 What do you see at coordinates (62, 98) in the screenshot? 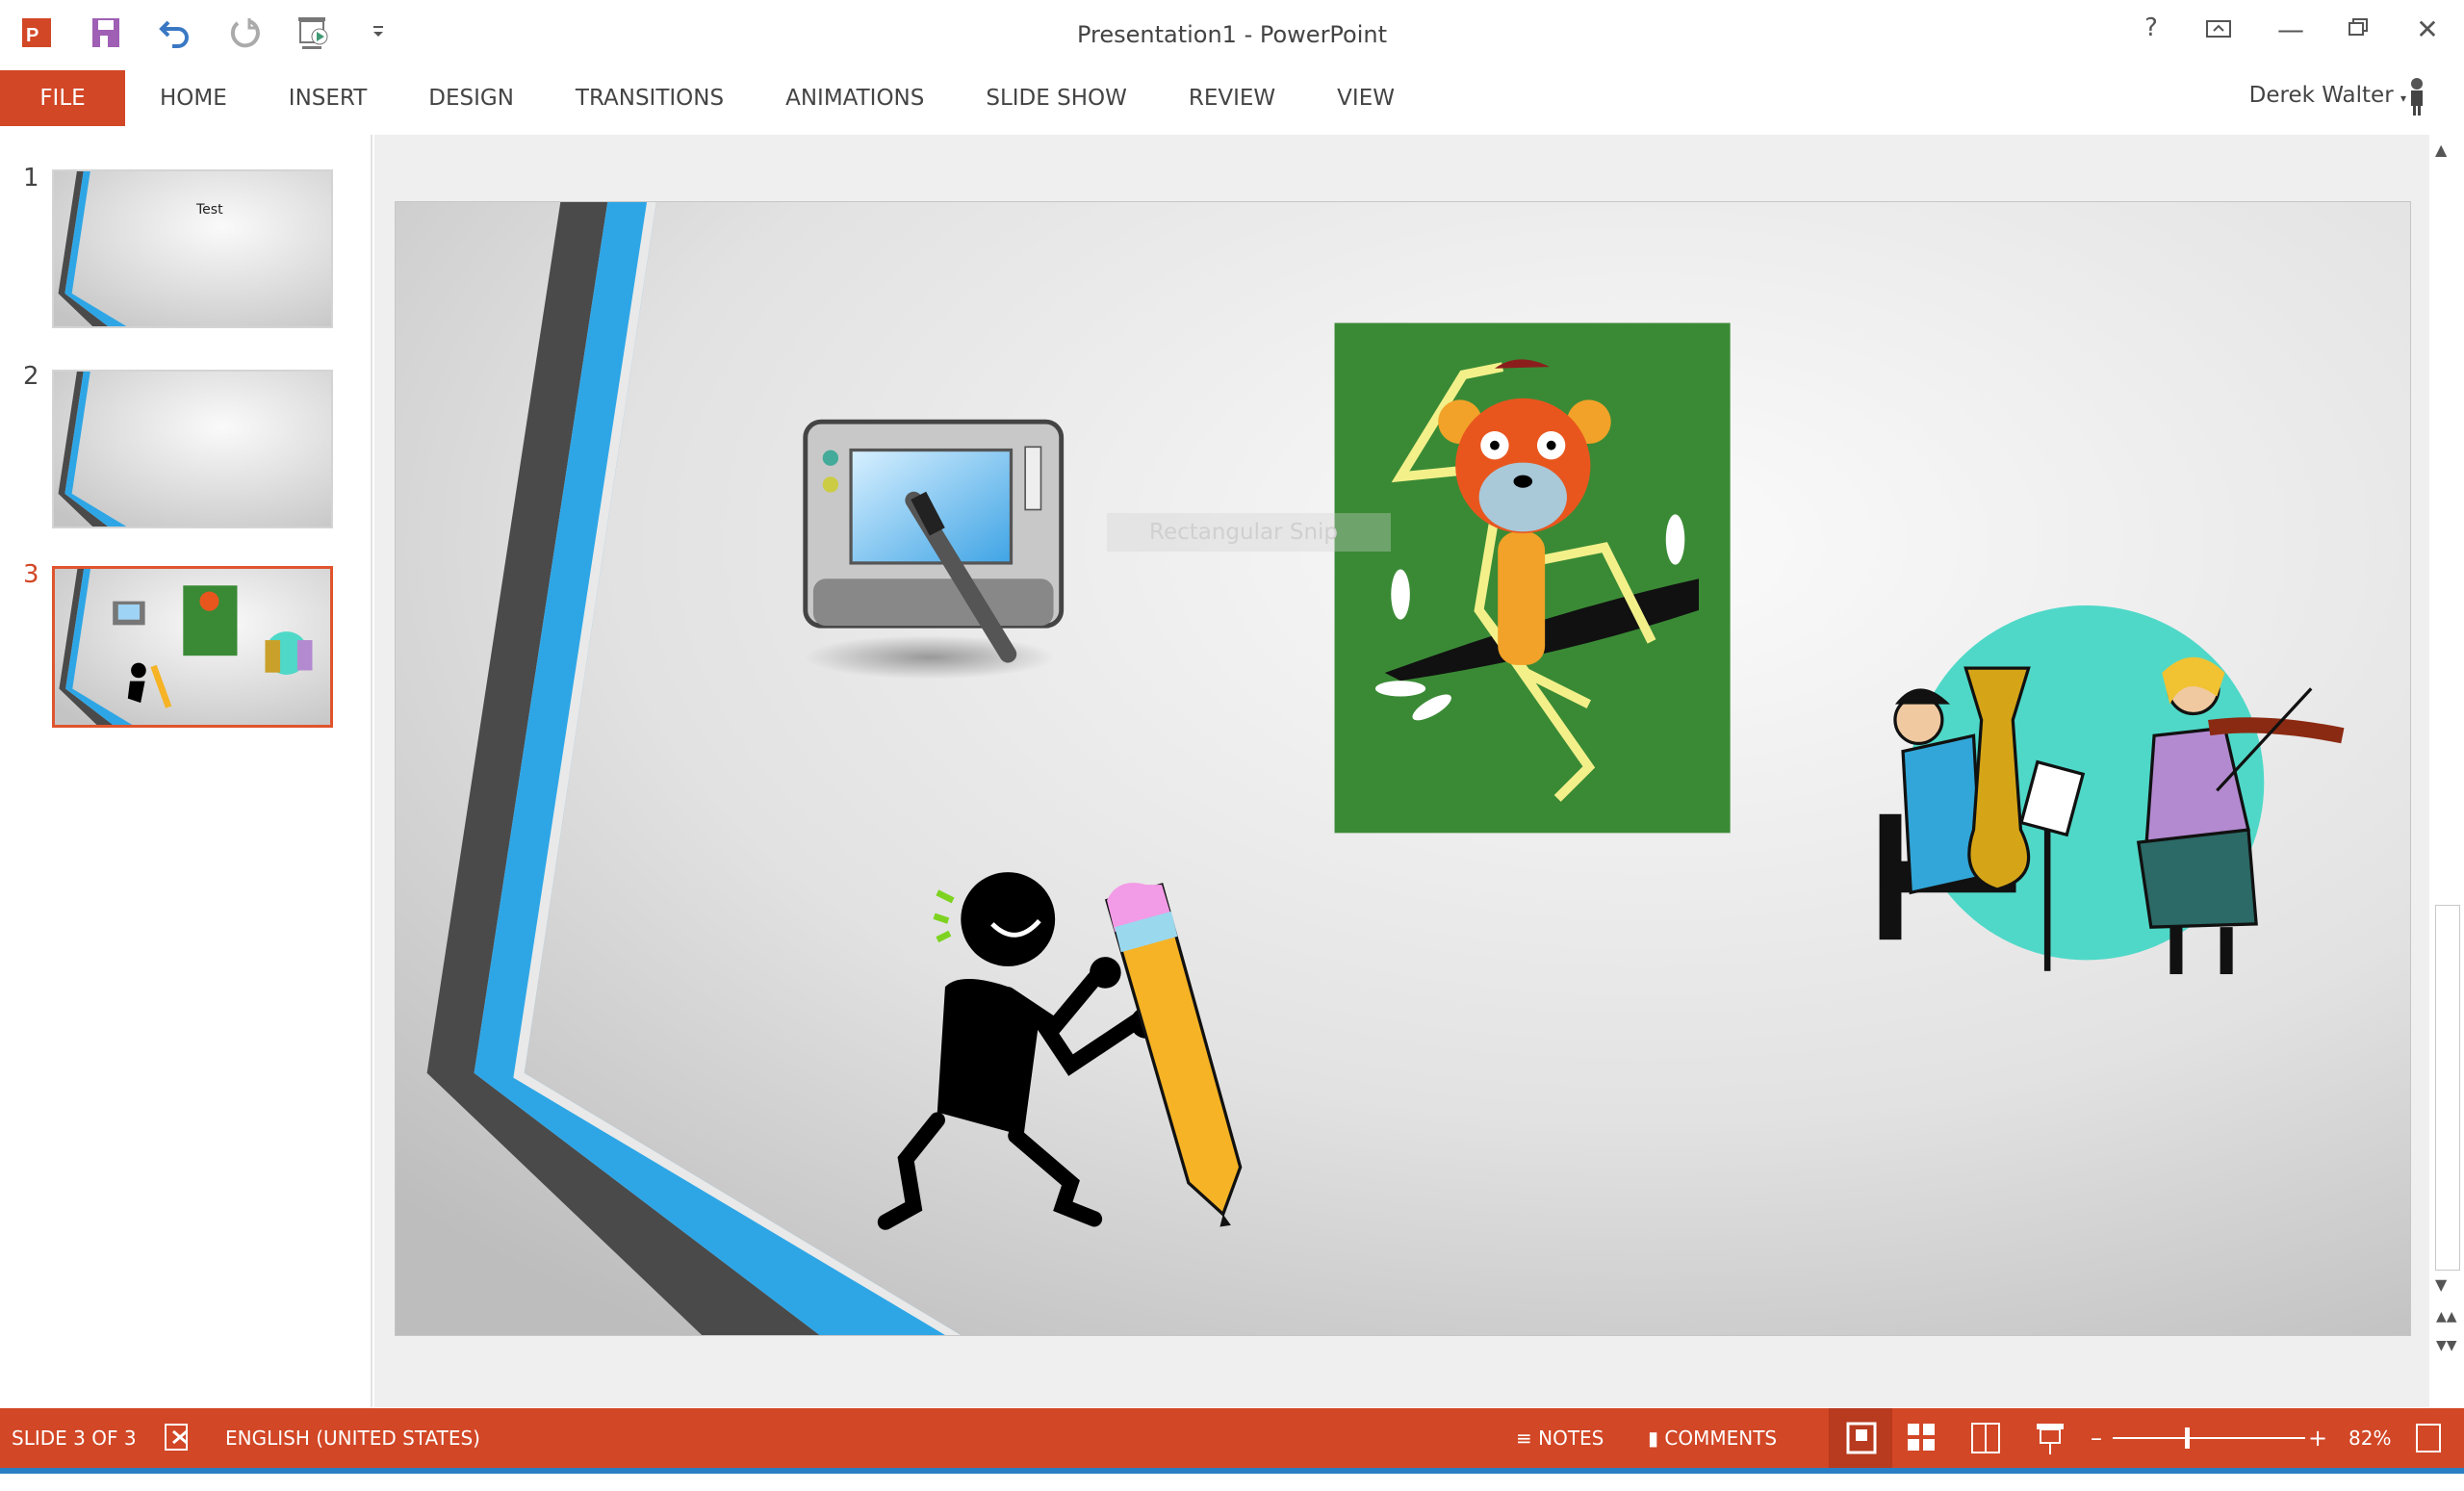
I see `tab-file: FILE` at bounding box center [62, 98].